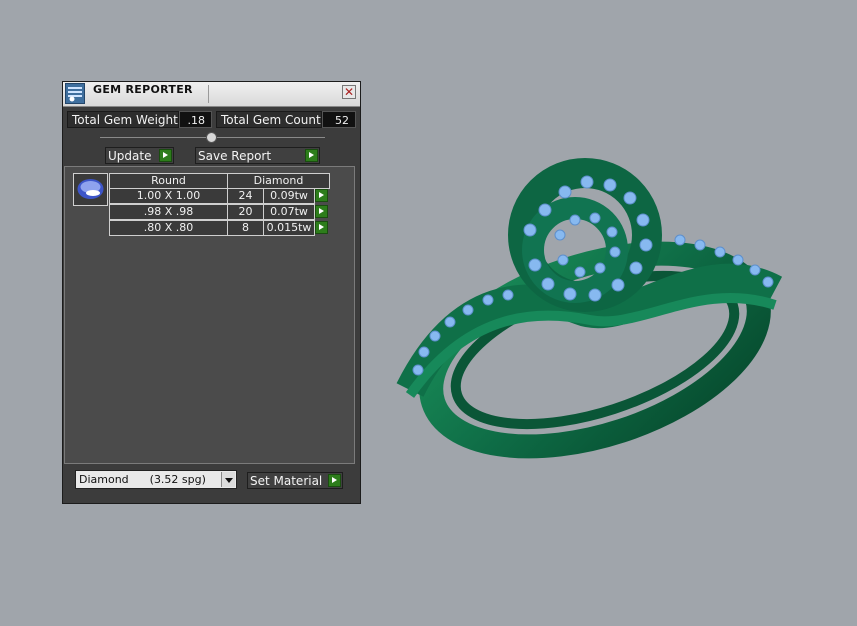  What do you see at coordinates (245, 212) in the screenshot?
I see `gem-count-cell: 20` at bounding box center [245, 212].